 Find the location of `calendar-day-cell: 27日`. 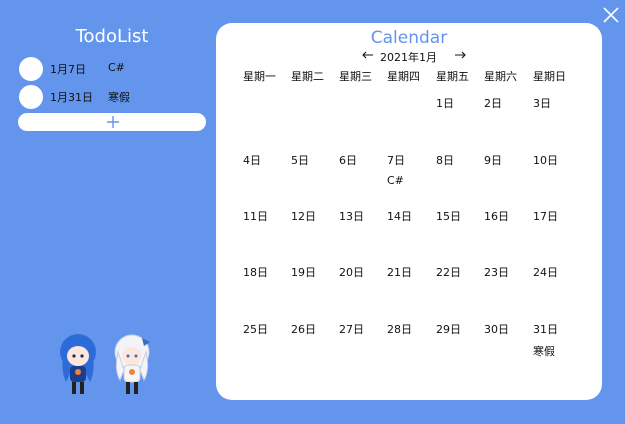

calendar-day-cell: 27日 is located at coordinates (361, 343).